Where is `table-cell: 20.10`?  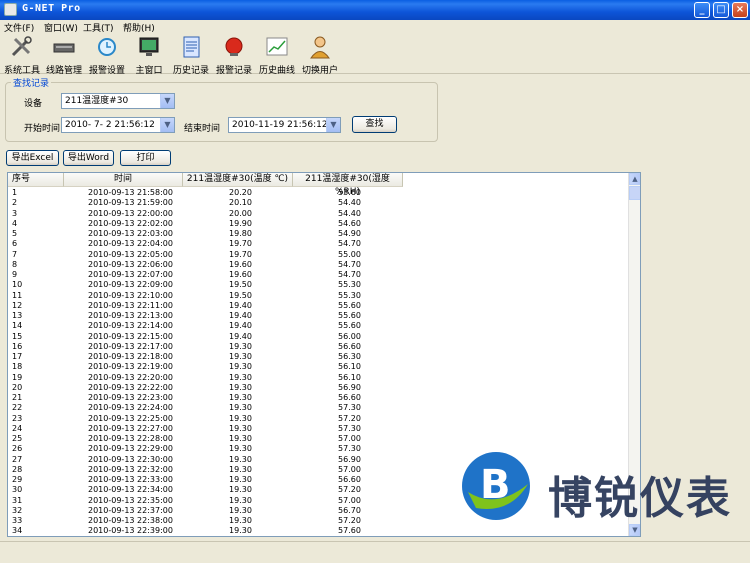
table-cell: 20.10 is located at coordinates (240, 203).